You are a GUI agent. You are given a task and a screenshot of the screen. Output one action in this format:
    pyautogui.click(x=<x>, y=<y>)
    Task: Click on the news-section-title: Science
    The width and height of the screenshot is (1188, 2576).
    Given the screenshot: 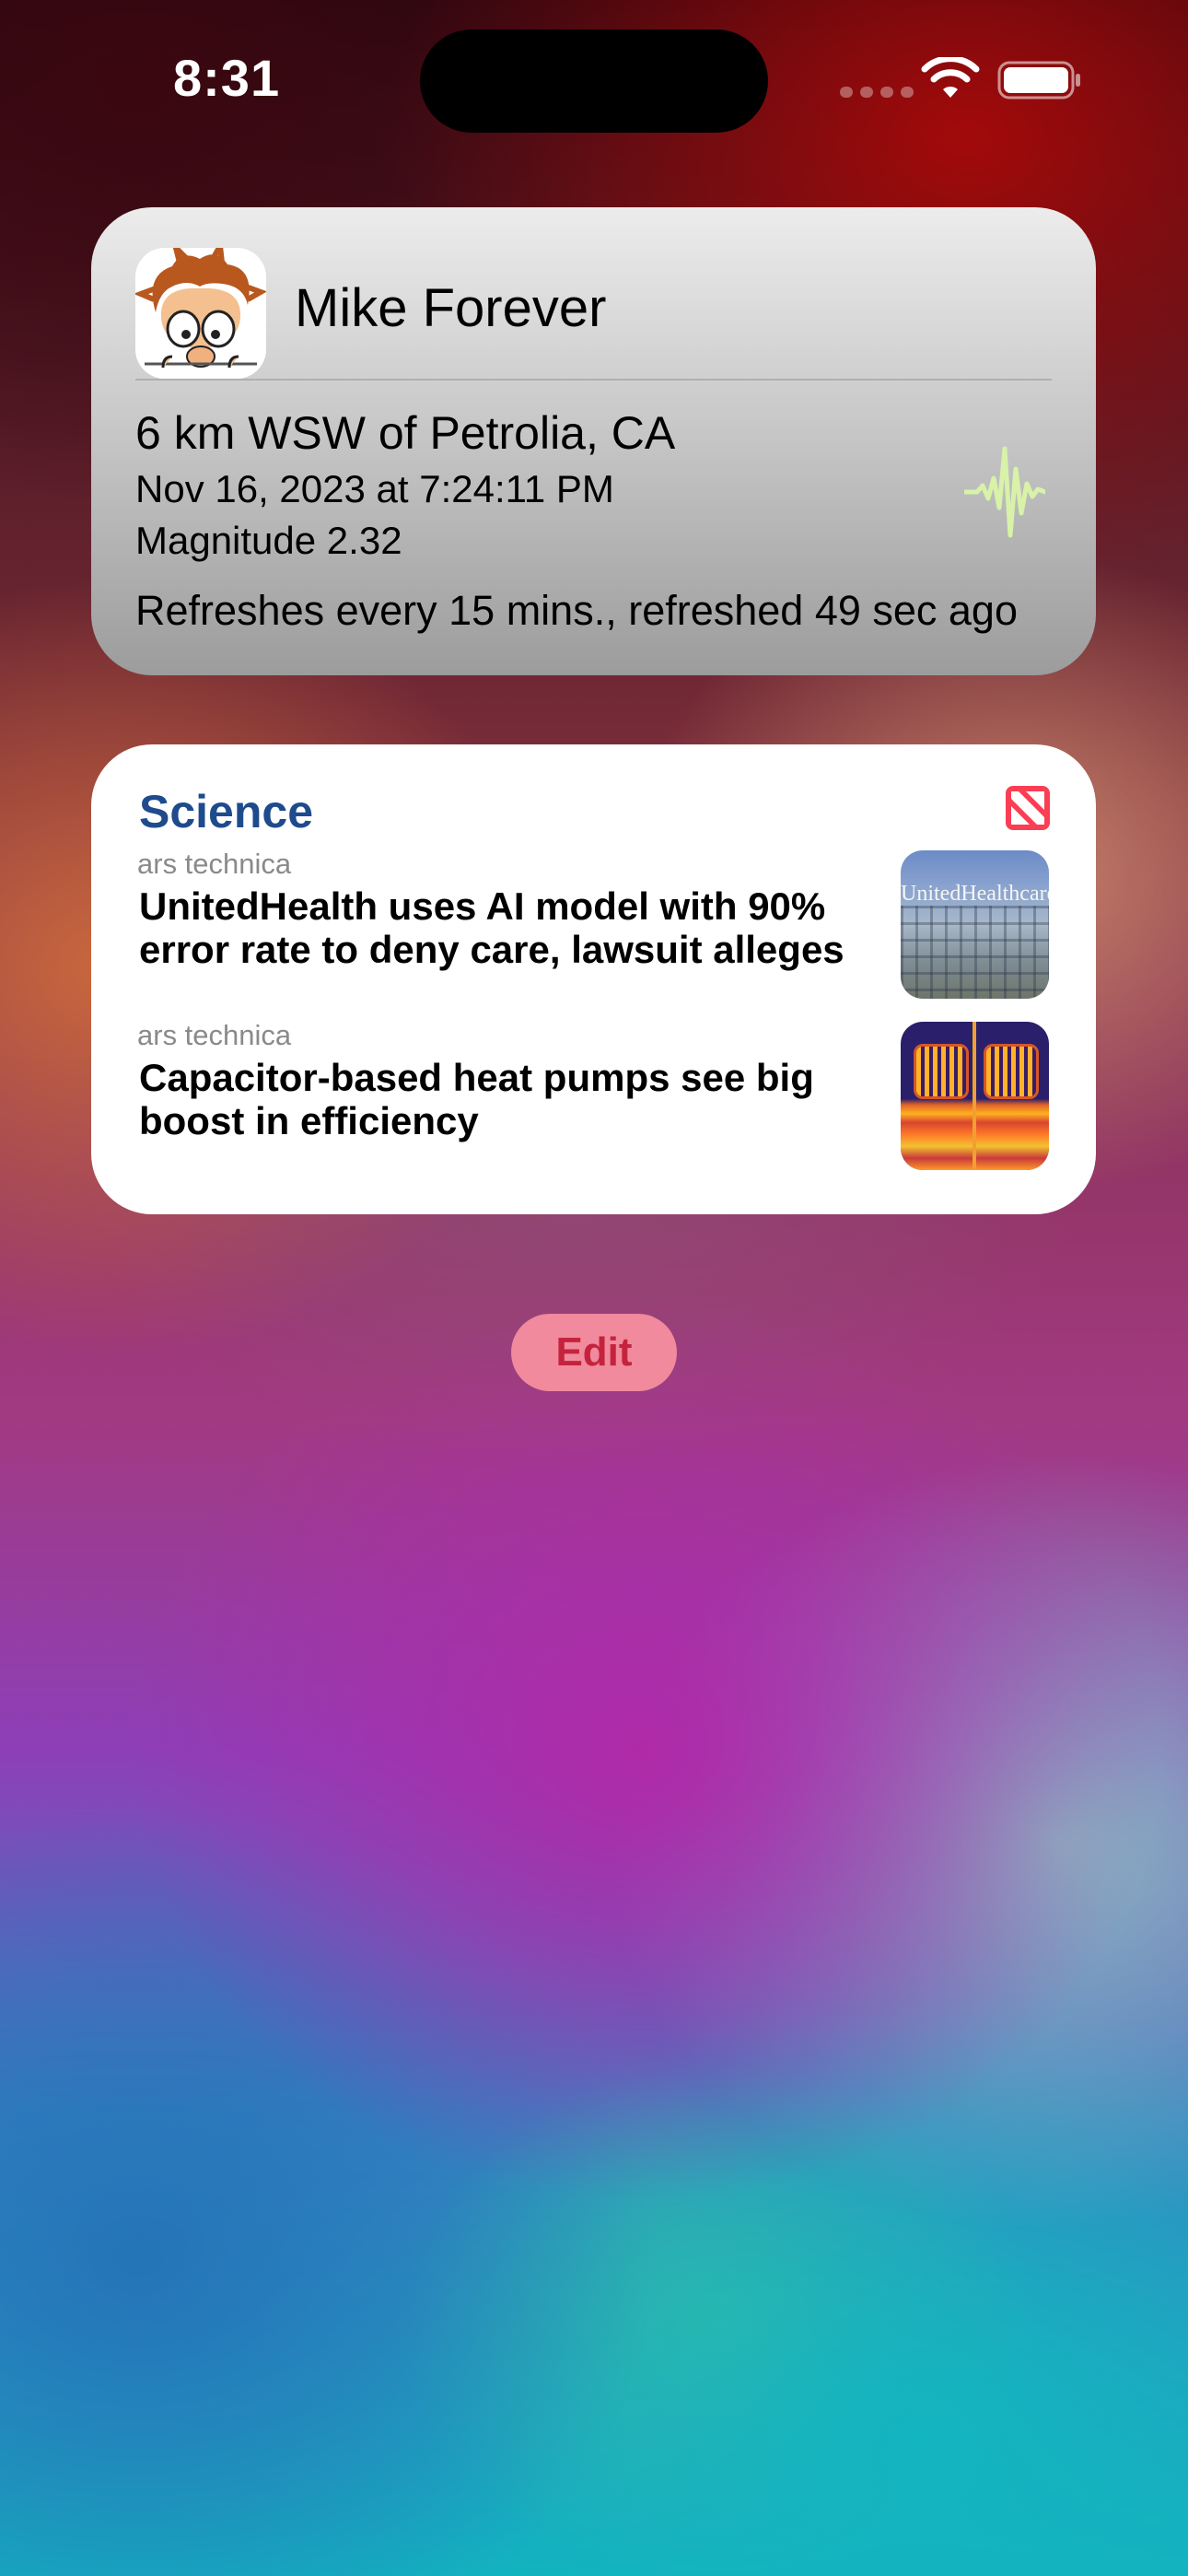 What is the action you would take?
    pyautogui.click(x=226, y=811)
    